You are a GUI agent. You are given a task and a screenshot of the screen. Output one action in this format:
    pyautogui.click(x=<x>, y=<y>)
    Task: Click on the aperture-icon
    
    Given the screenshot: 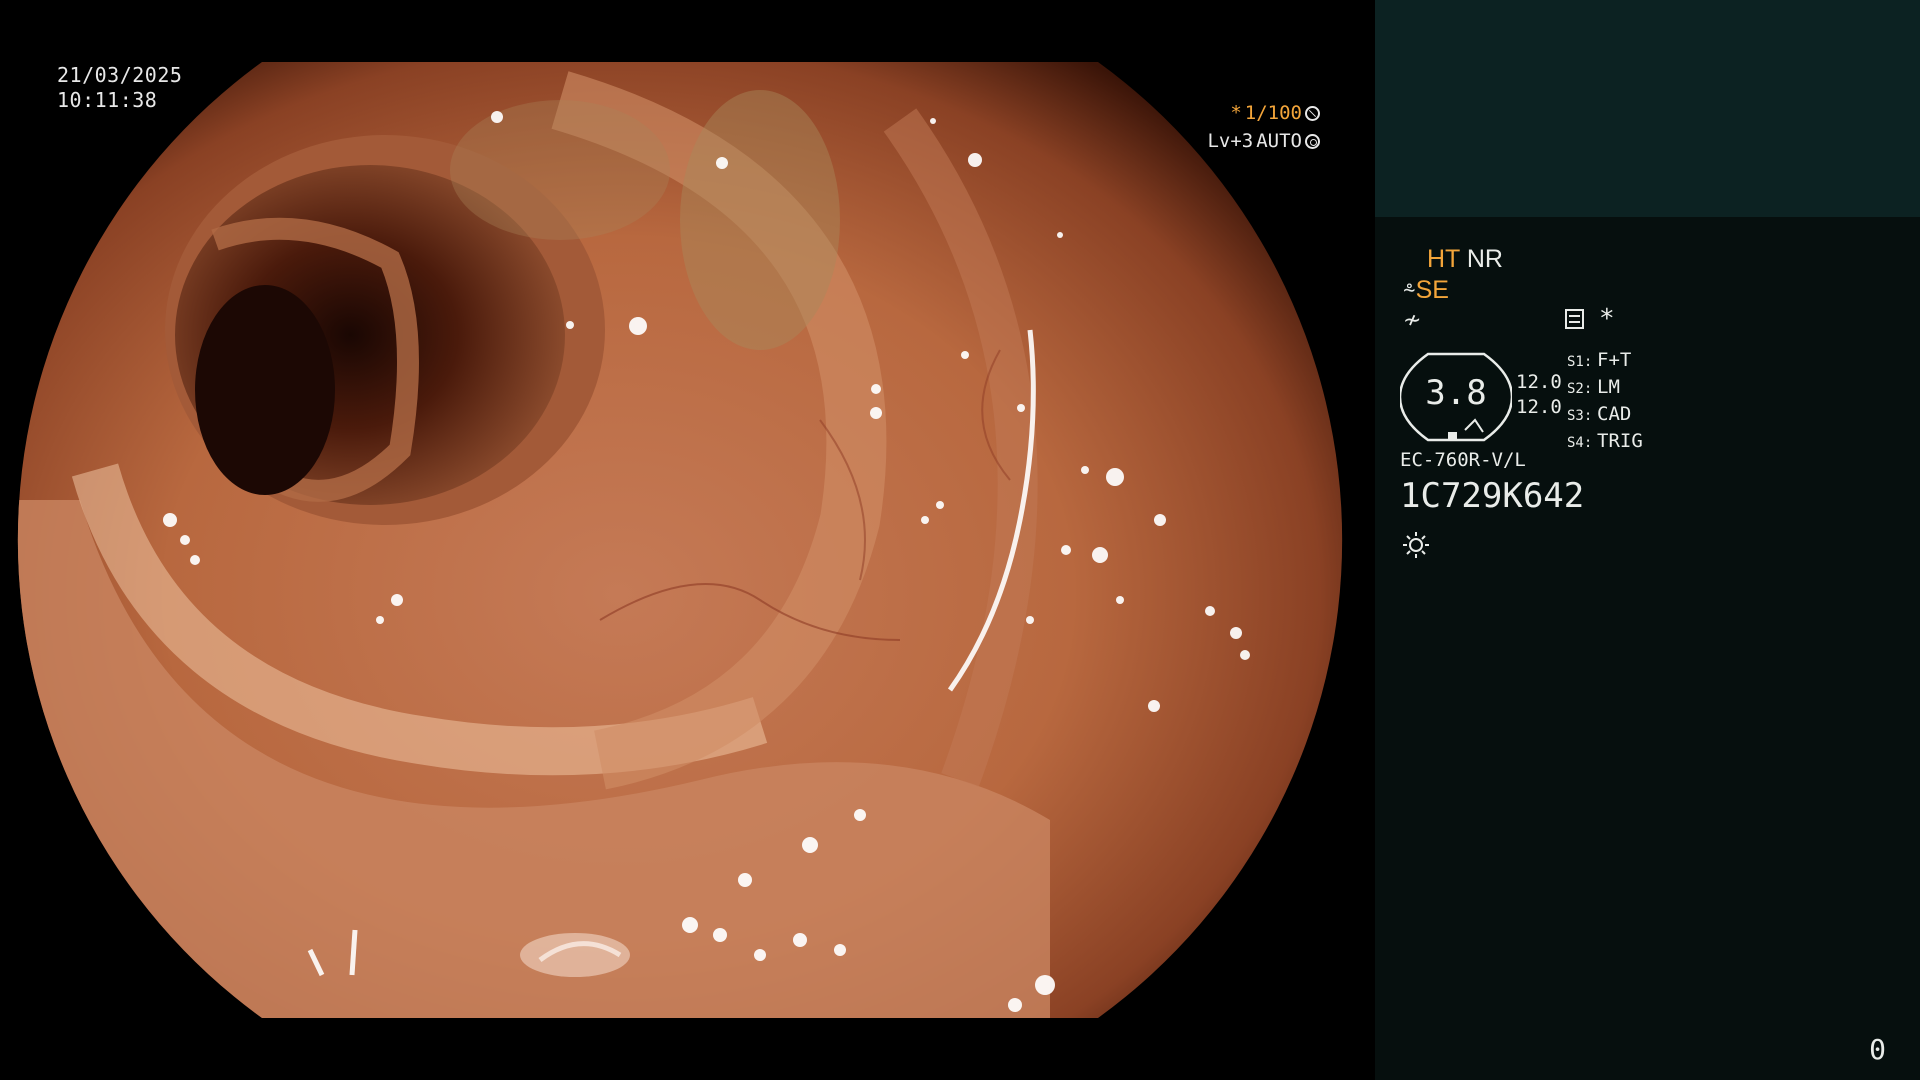 What is the action you would take?
    pyautogui.click(x=1312, y=113)
    